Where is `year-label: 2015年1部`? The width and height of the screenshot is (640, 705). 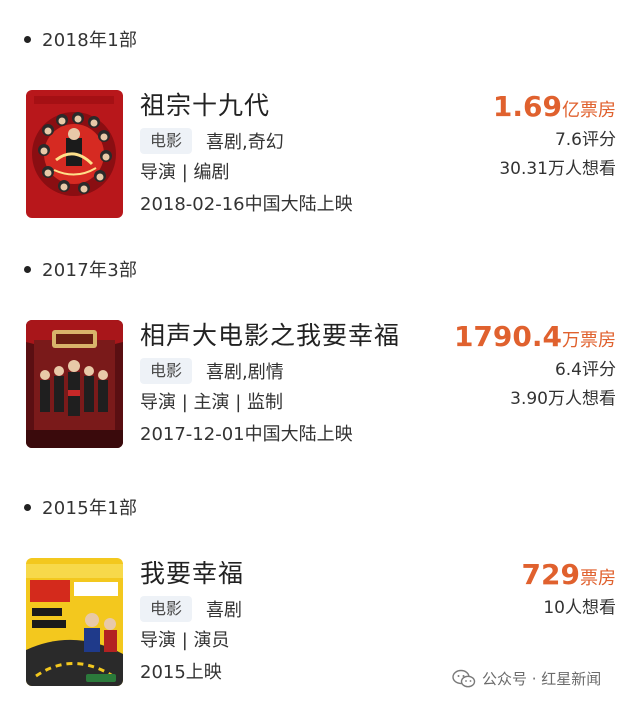
year-label: 2015年1部 is located at coordinates (90, 508).